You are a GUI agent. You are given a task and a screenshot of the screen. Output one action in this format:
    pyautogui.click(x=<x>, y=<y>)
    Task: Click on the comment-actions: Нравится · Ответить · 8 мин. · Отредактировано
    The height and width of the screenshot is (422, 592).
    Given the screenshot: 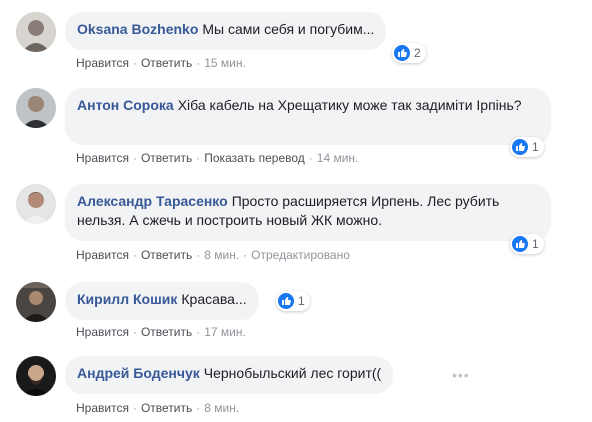 What is the action you would take?
    pyautogui.click(x=213, y=255)
    